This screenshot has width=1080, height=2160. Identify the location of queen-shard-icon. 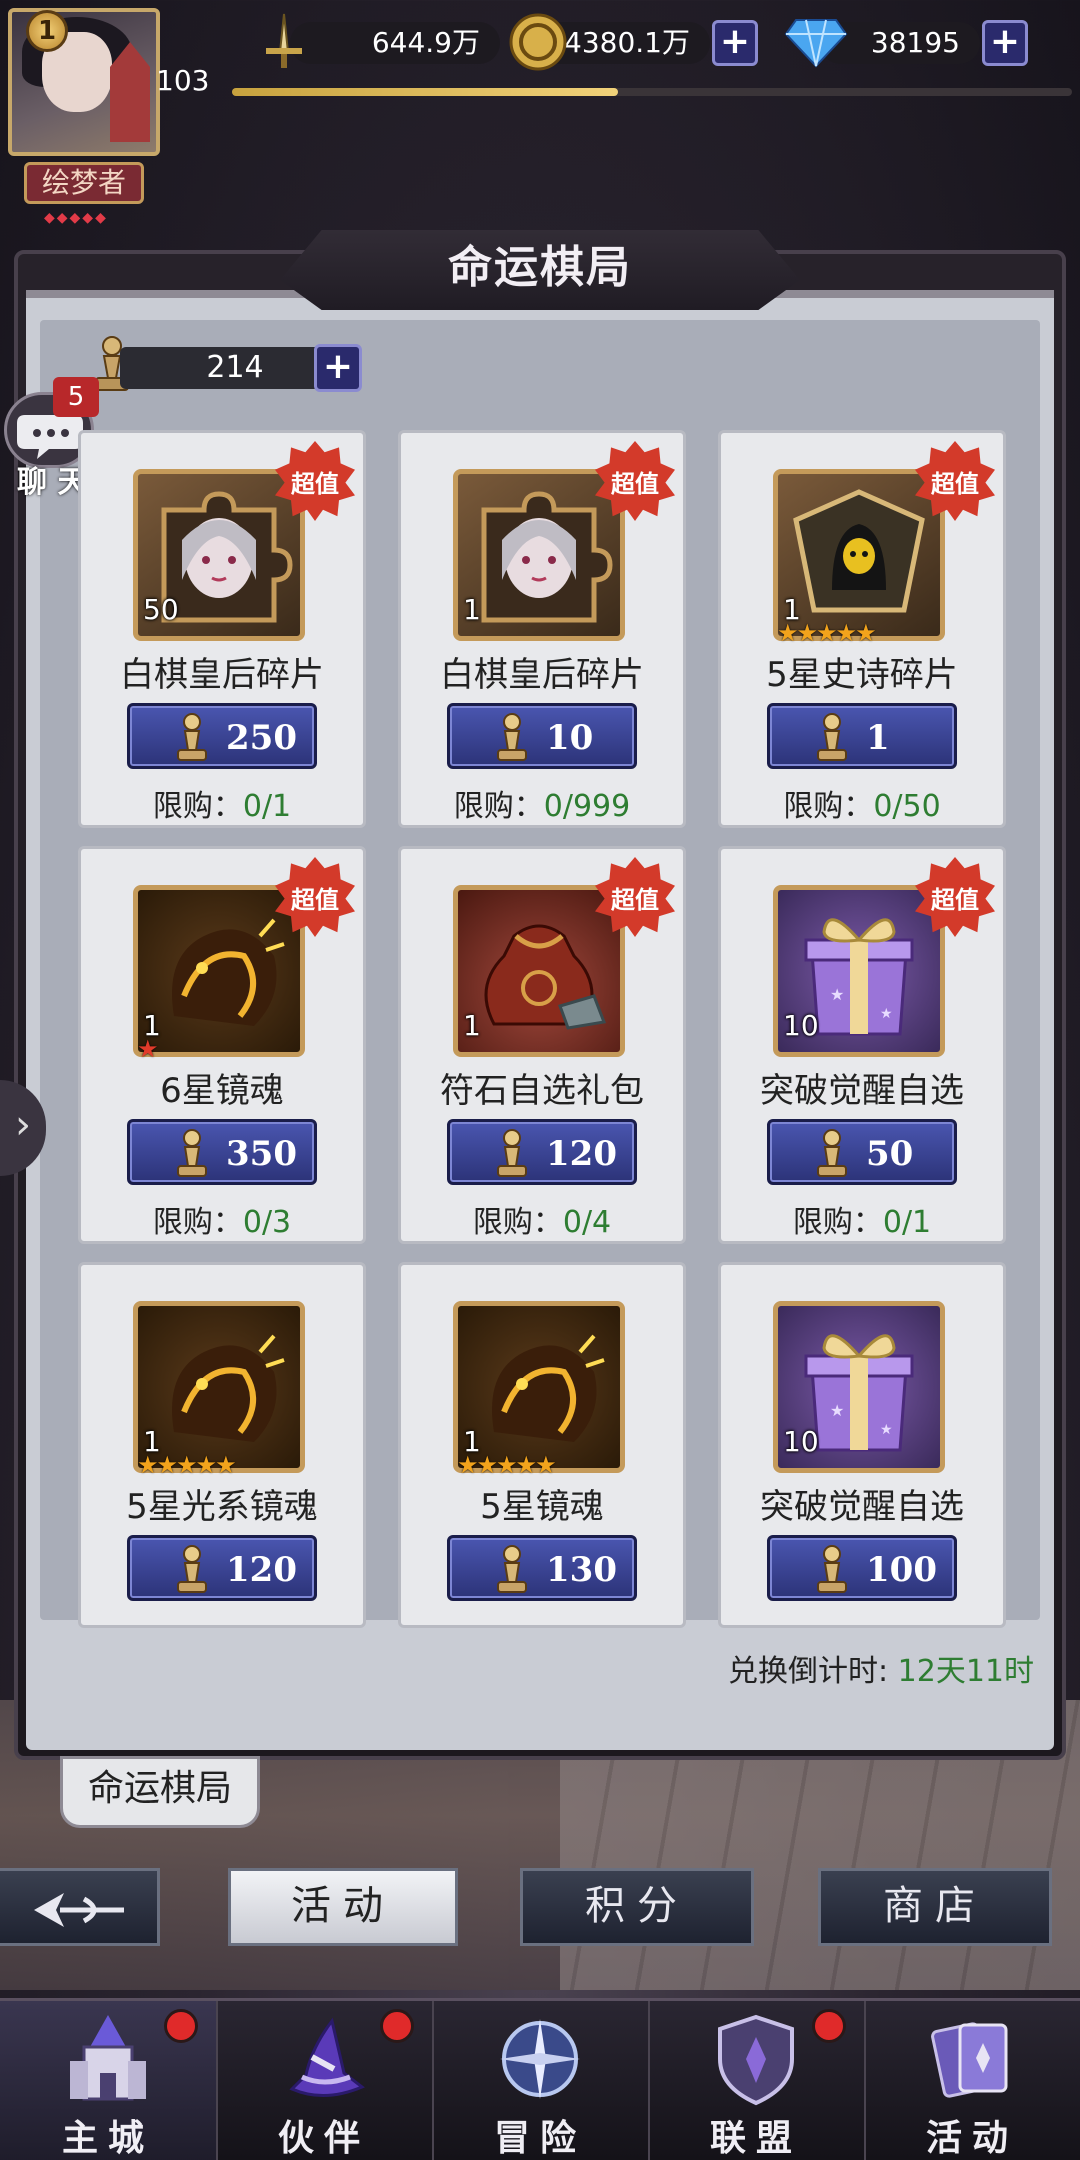
(539, 555).